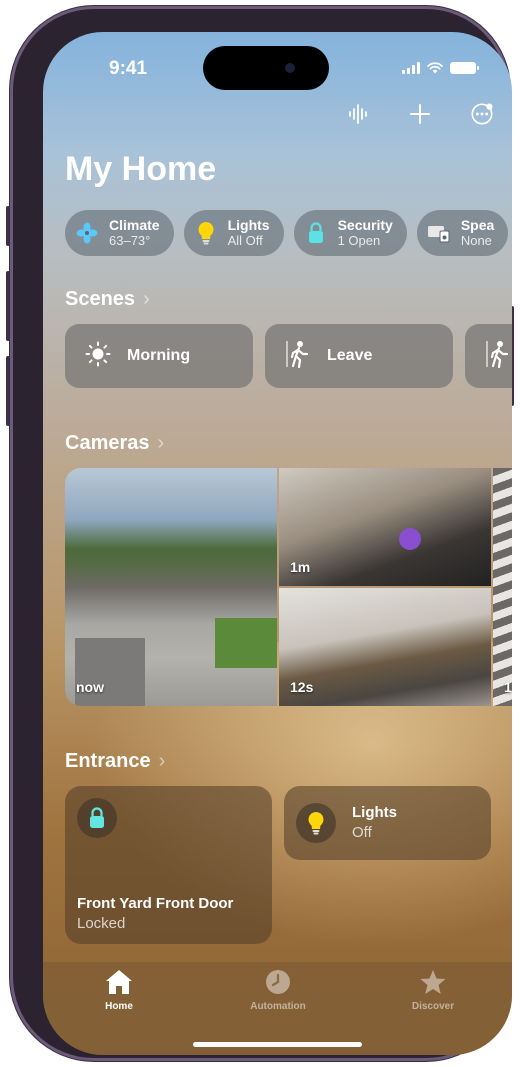 This screenshot has width=520, height=1067. I want to click on camera-kitchen: 12s, so click(385, 647).